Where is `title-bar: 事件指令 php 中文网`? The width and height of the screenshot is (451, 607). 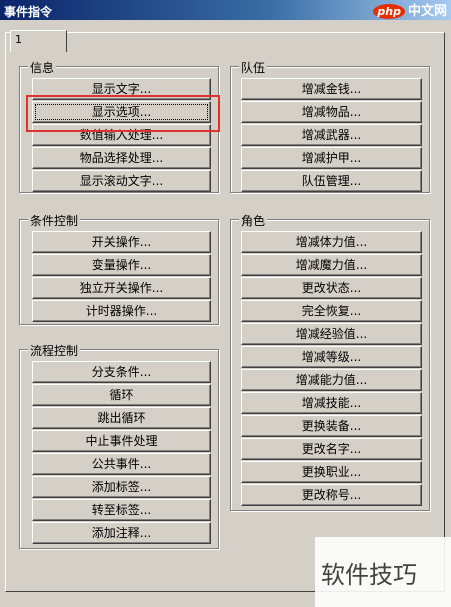
title-bar: 事件指令 php 中文网 is located at coordinates (225, 10).